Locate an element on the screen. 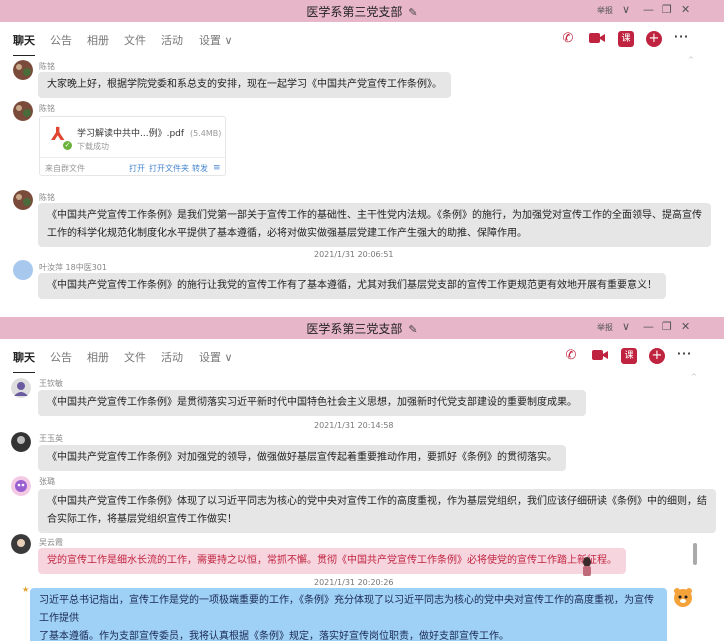 This screenshot has height=641, width=724. file-source: 来自群文件 is located at coordinates (65, 168).